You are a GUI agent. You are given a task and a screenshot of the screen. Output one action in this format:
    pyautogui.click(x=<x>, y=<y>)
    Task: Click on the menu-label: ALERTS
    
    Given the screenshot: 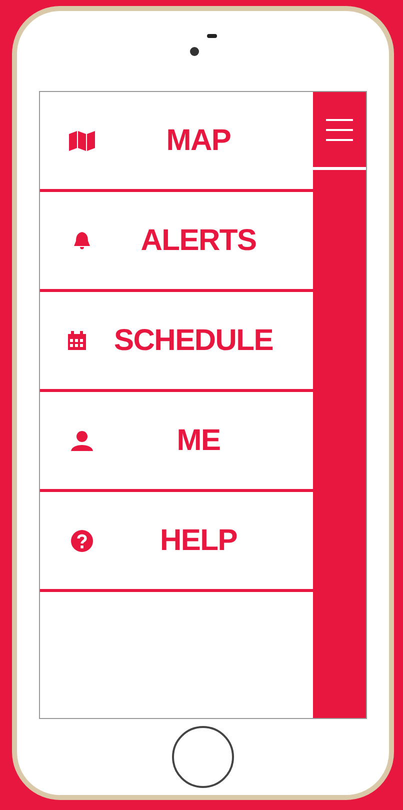 What is the action you would take?
    pyautogui.click(x=199, y=241)
    